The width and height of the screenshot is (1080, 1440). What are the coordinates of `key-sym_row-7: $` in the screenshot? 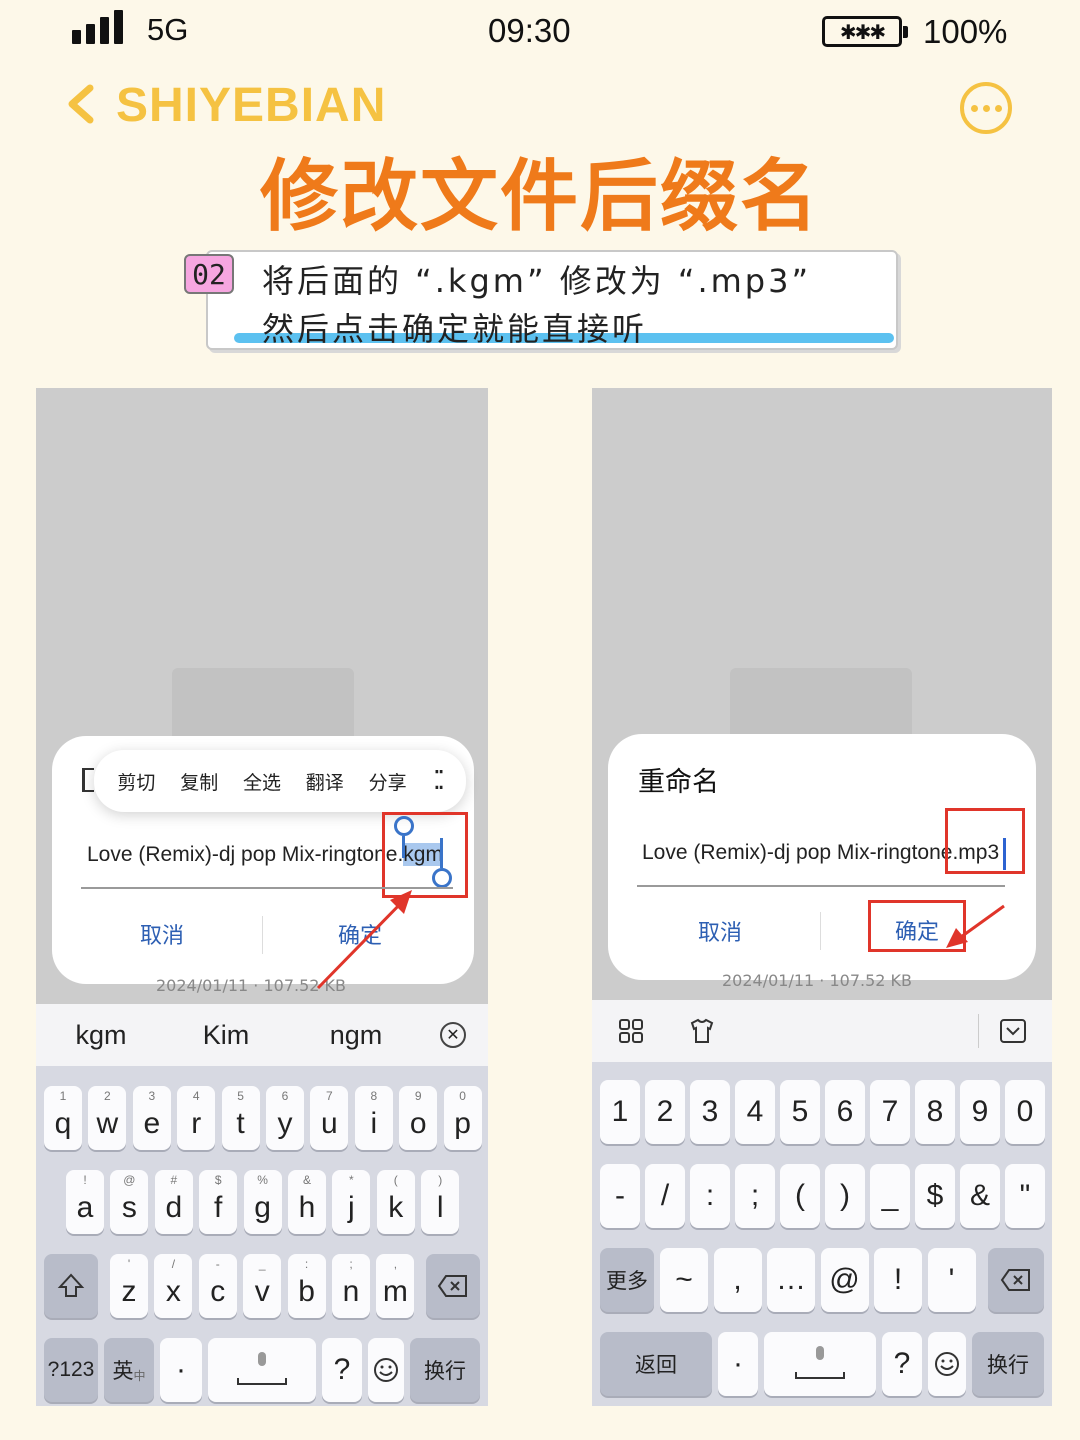 It's located at (935, 1196).